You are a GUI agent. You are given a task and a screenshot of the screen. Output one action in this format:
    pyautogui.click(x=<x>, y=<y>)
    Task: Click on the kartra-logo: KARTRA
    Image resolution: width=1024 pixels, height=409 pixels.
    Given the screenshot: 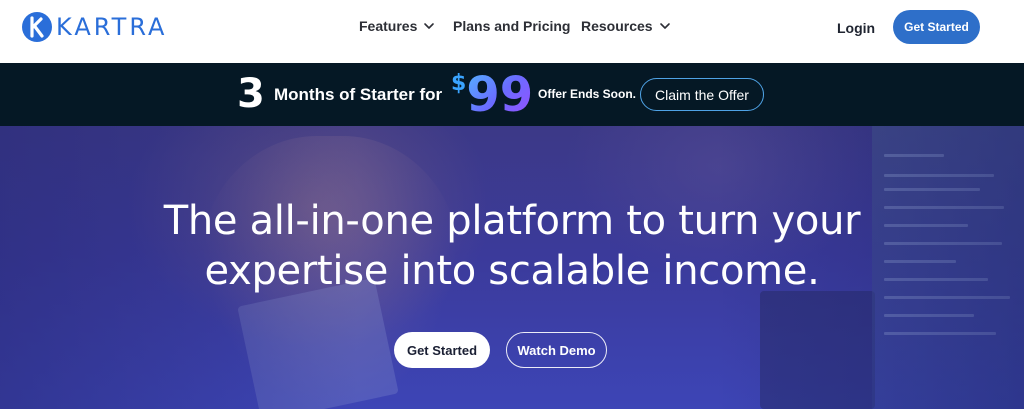 What is the action you would take?
    pyautogui.click(x=94, y=27)
    